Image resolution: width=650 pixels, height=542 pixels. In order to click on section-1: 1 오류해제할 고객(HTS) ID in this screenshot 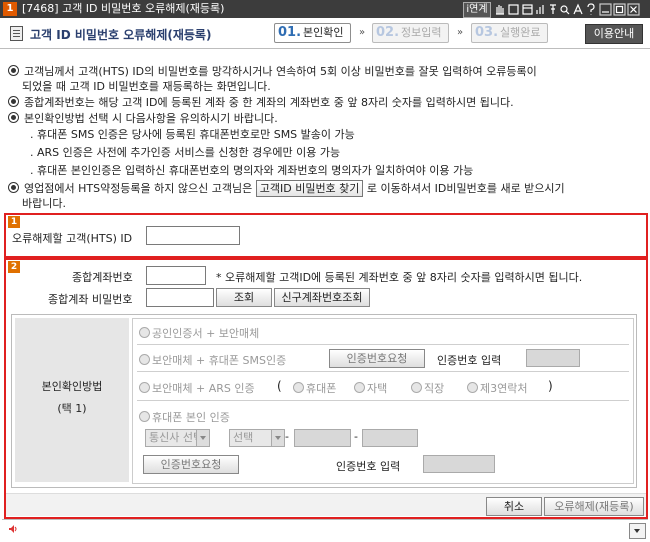, I will do `click(326, 235)`.